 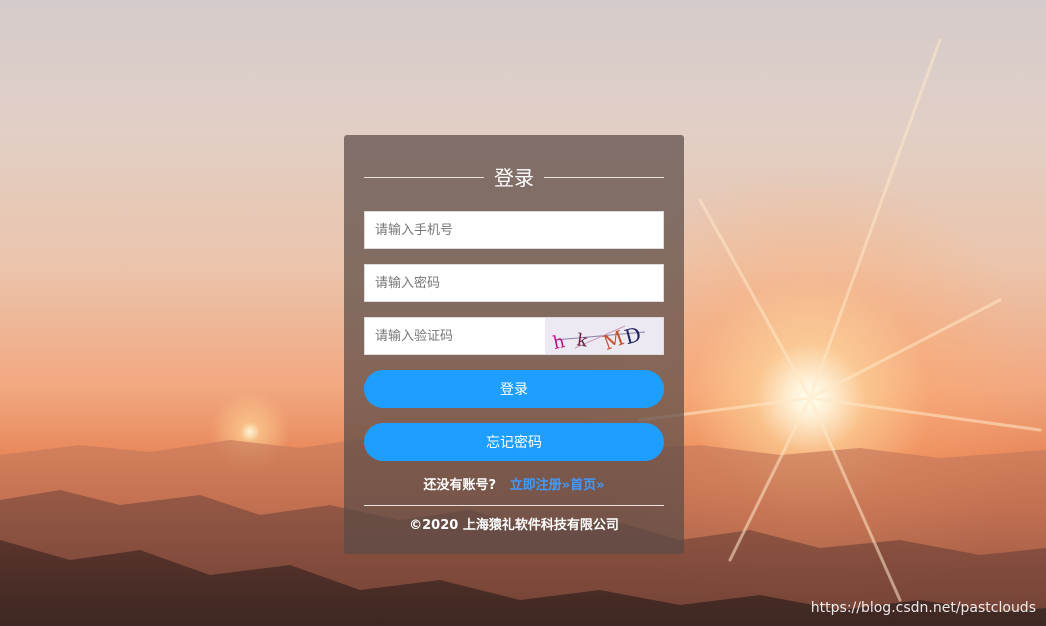 I want to click on forgot-password-button: 忘记密码, so click(x=514, y=442).